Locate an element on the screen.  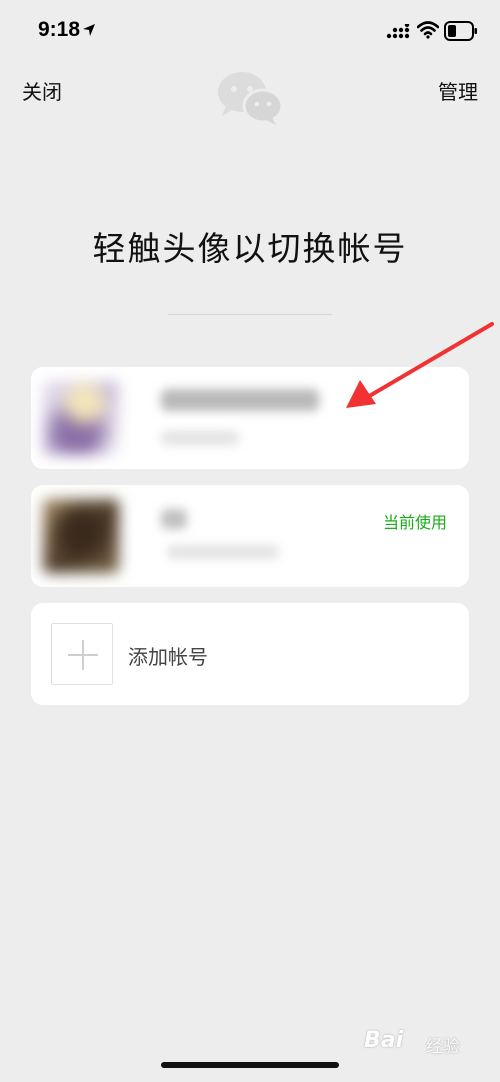
watermark-brand: Bai is located at coordinates (384, 1040).